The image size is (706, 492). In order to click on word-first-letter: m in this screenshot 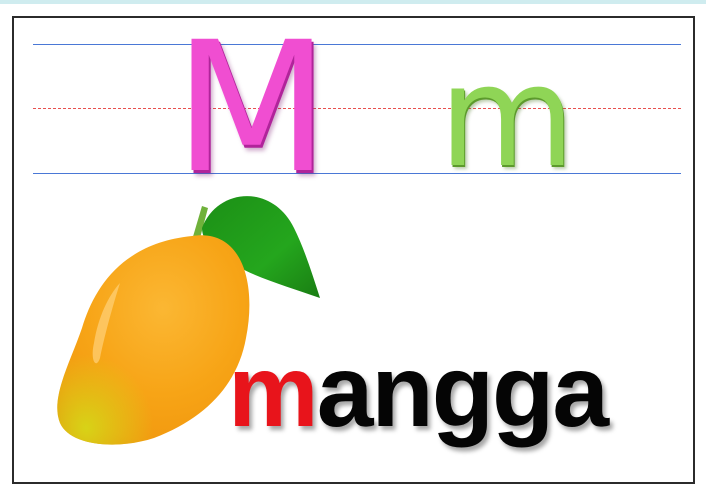, I will do `click(273, 391)`.